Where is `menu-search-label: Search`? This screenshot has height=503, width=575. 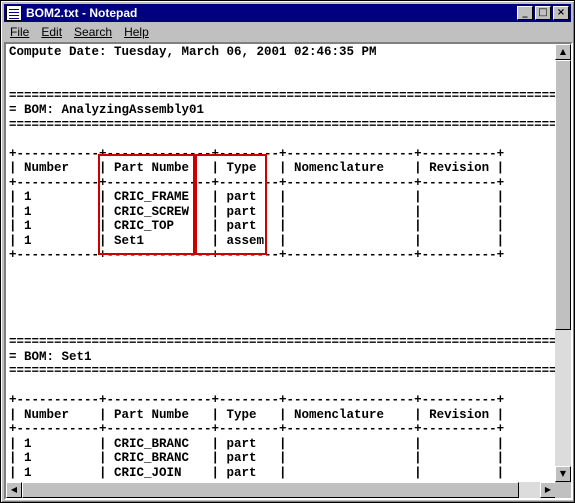
menu-search-label: Search is located at coordinates (93, 32).